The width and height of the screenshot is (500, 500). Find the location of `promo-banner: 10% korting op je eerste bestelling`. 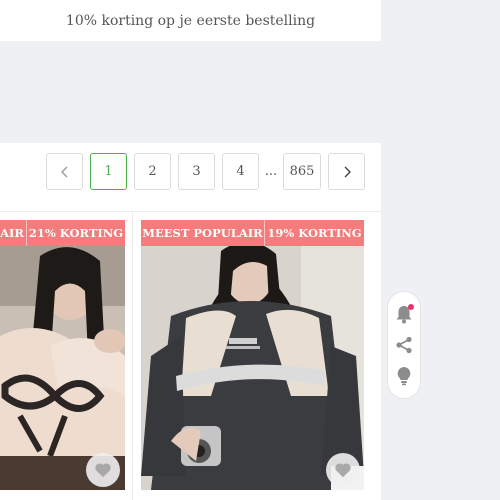

promo-banner: 10% korting op je eerste bestelling is located at coordinates (190, 20).